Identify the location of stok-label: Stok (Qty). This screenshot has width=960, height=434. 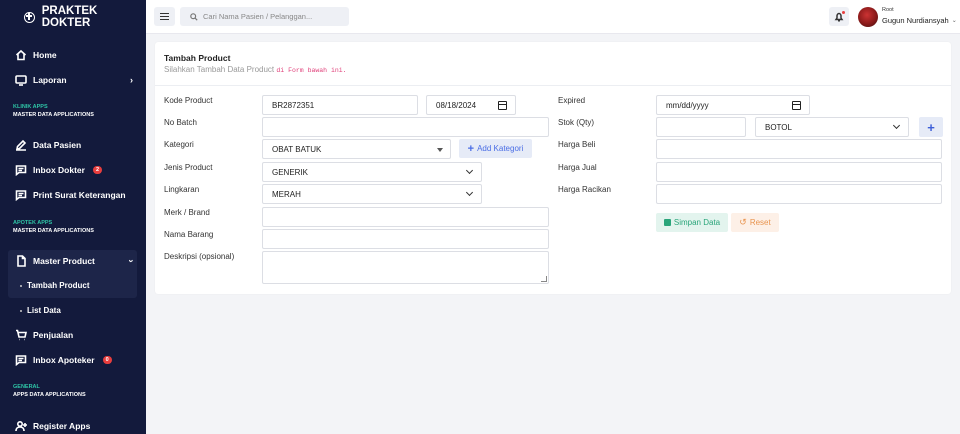
(576, 122).